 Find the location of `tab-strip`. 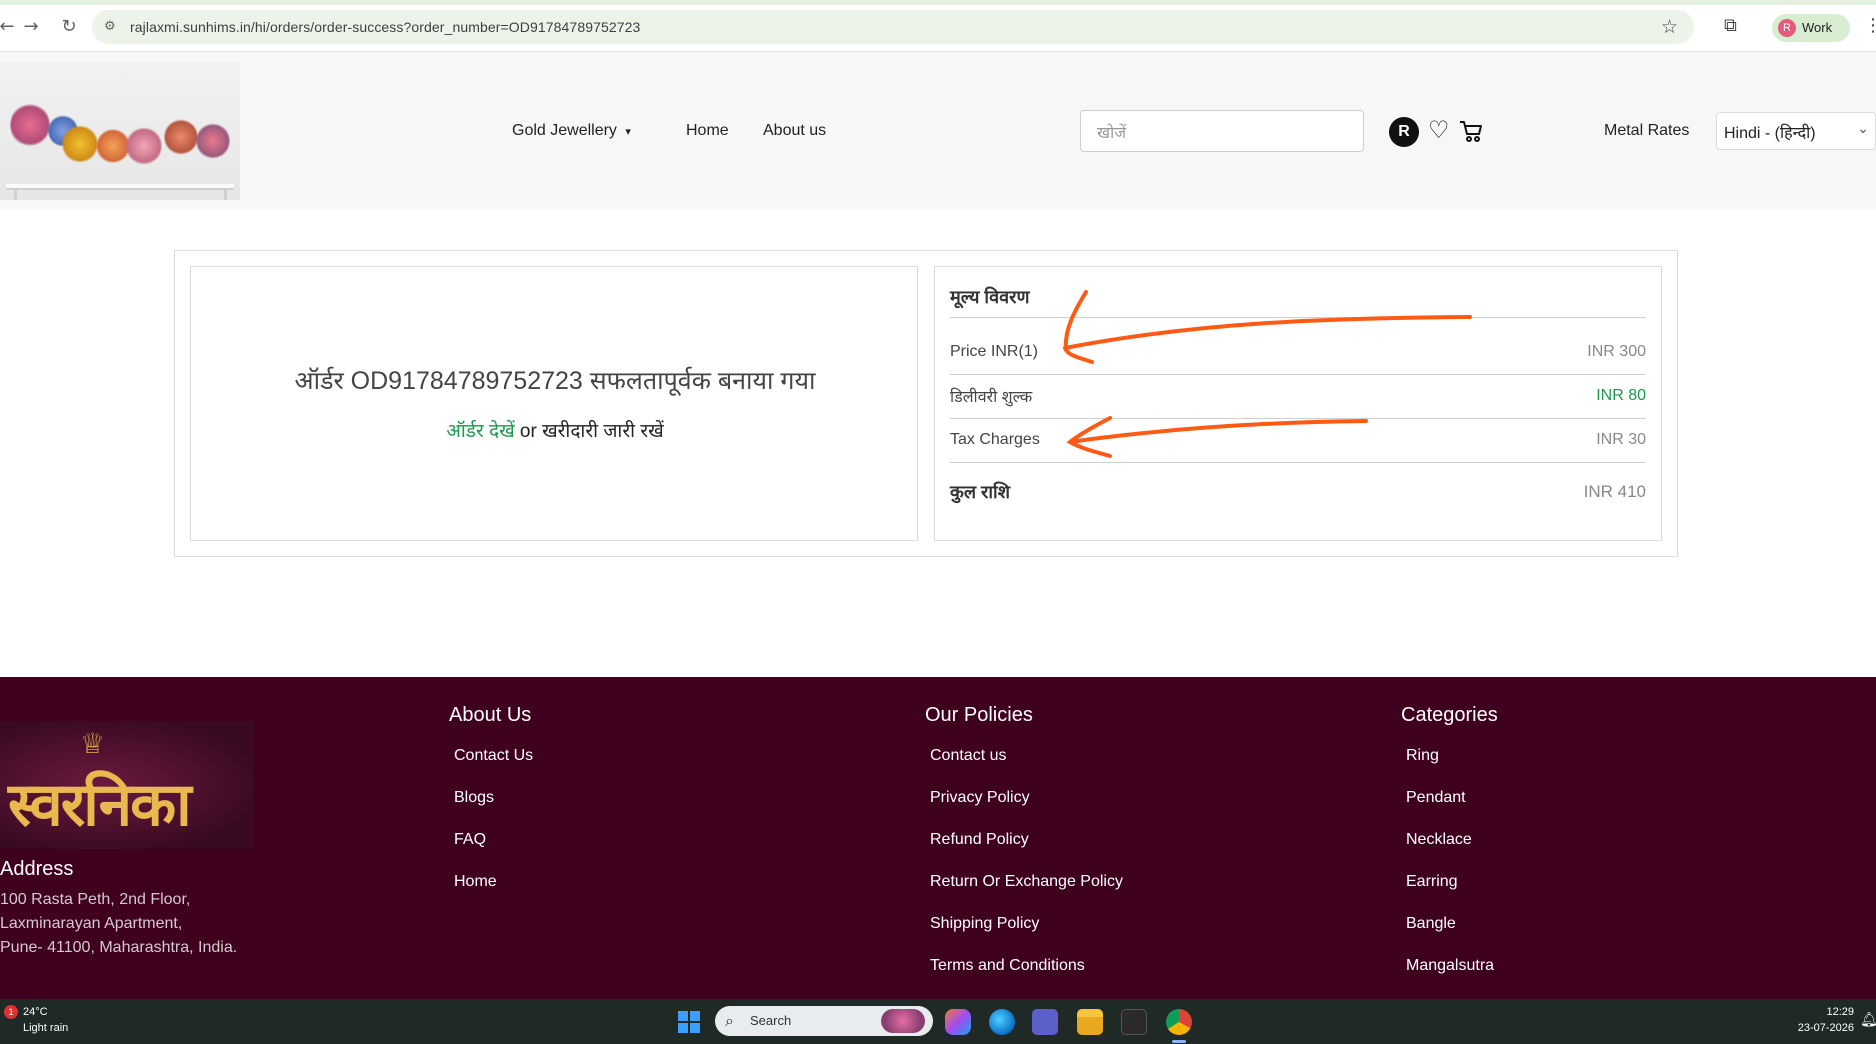

tab-strip is located at coordinates (938, 2).